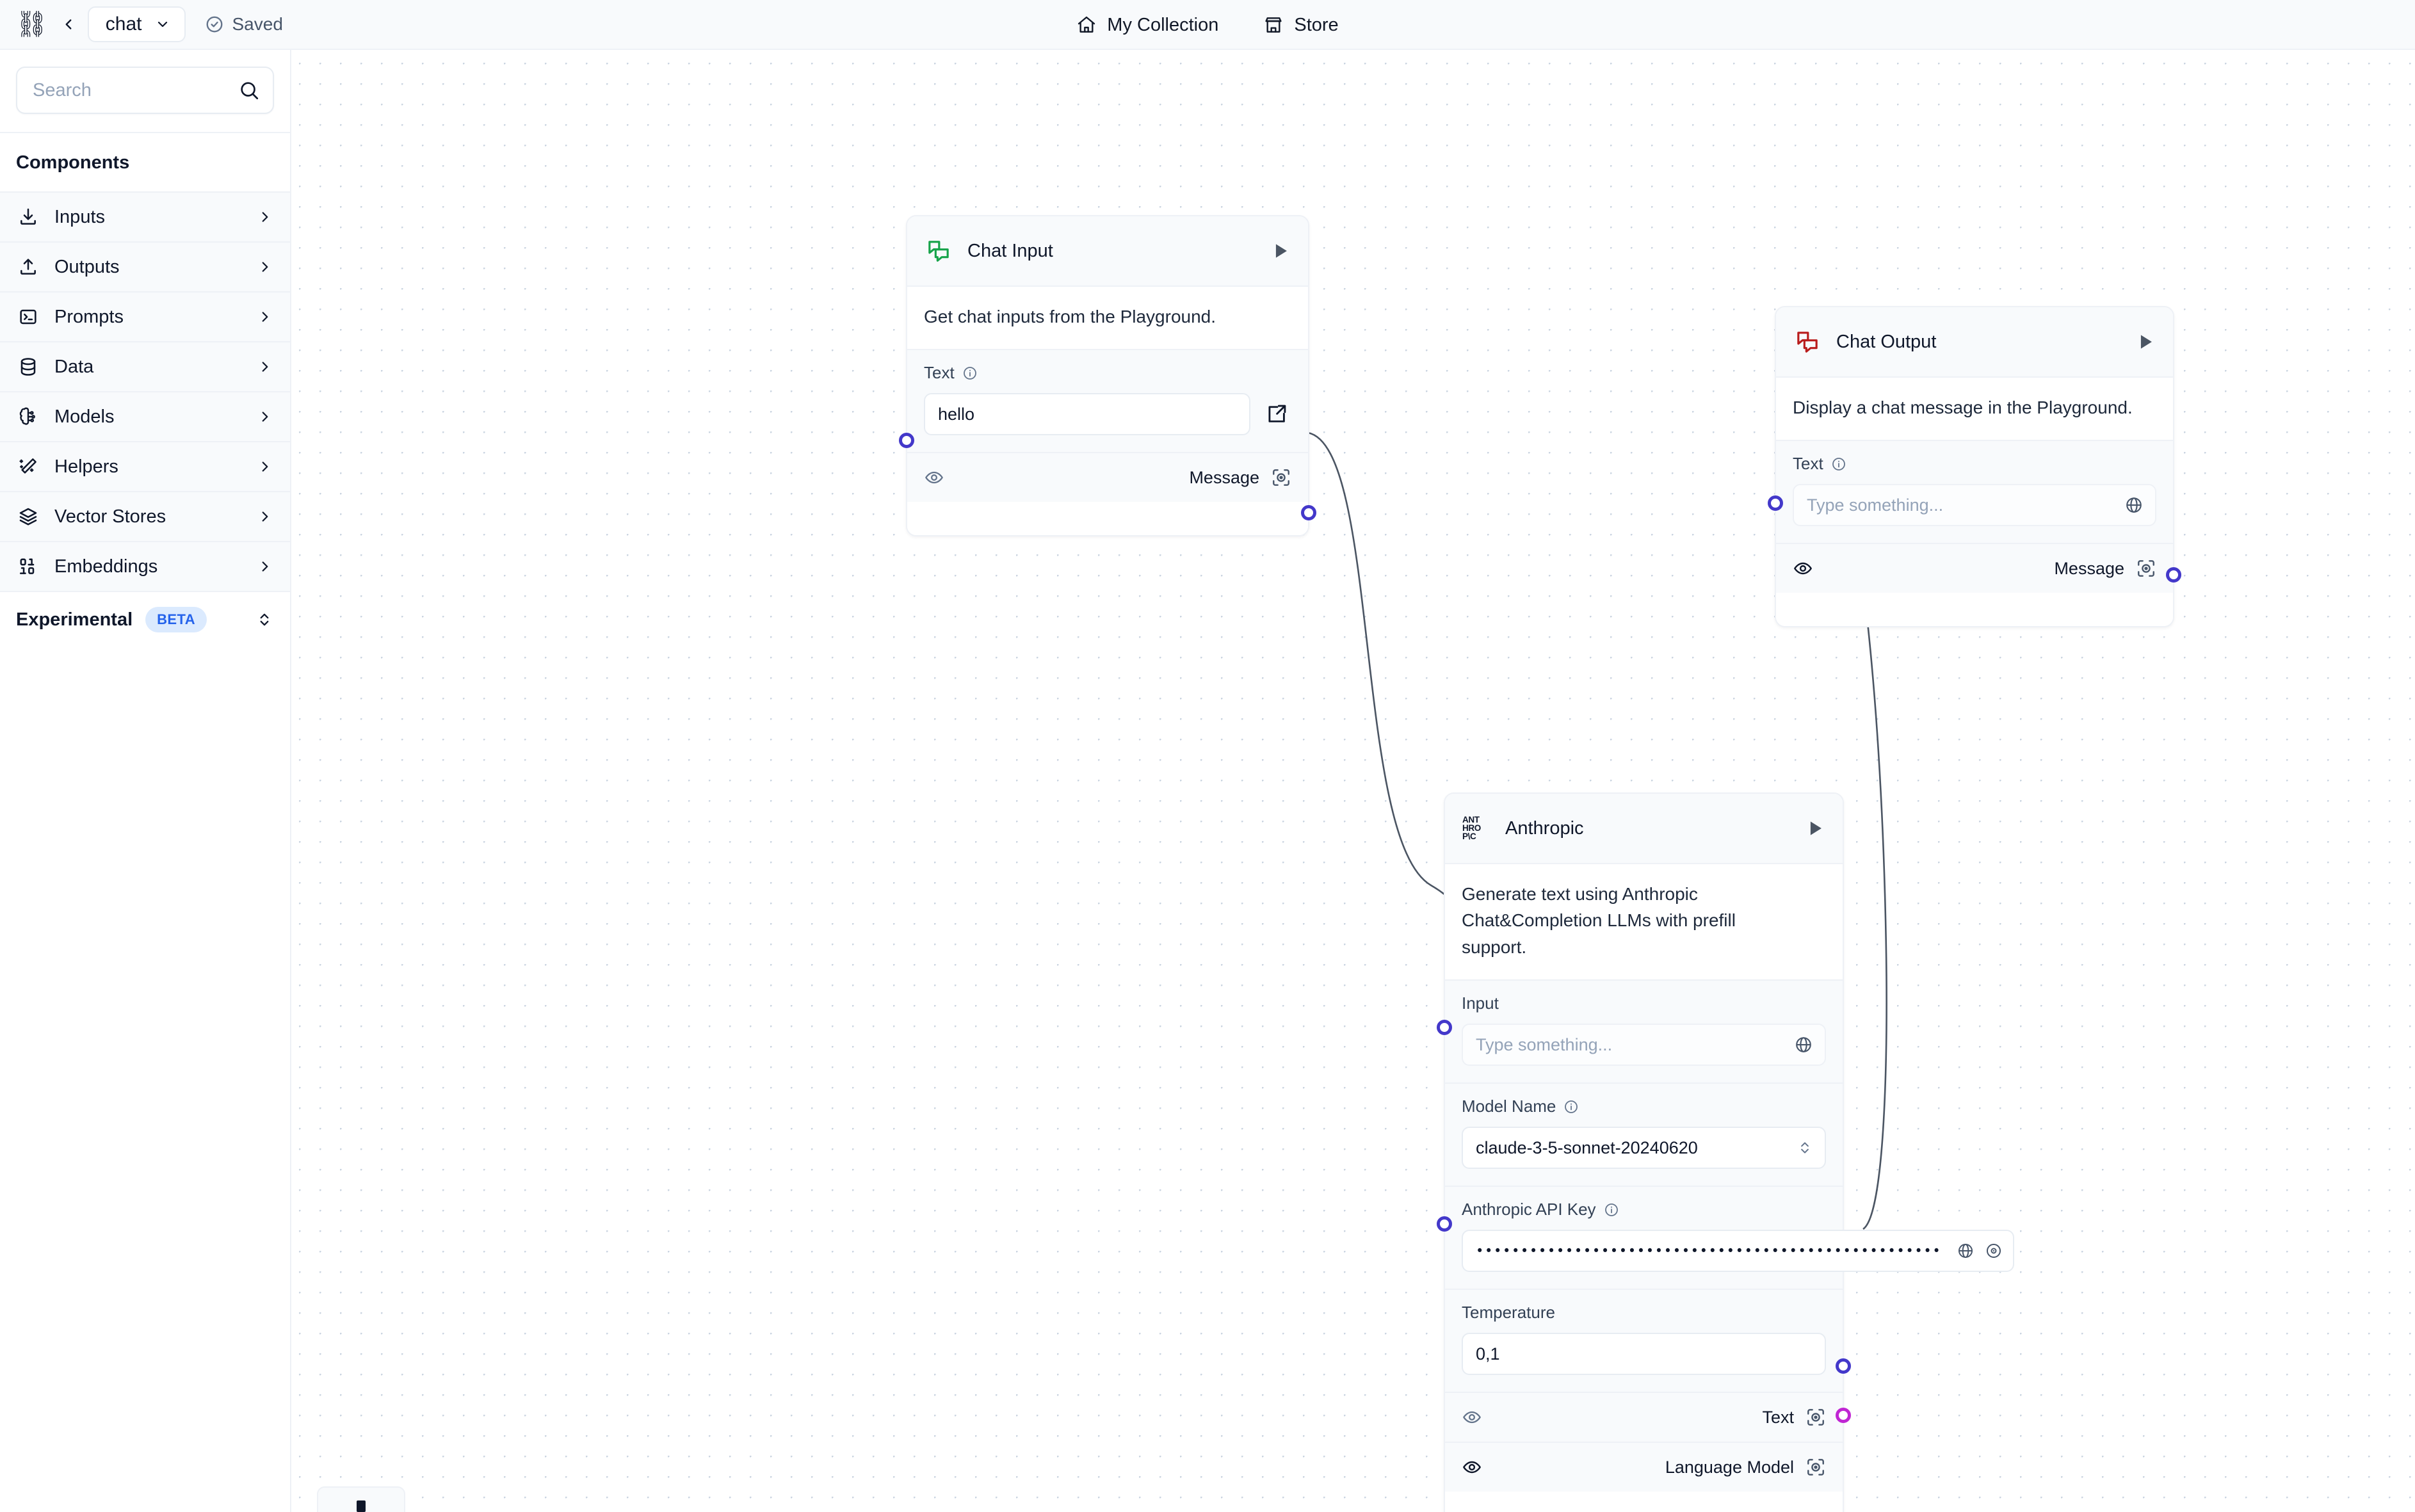  What do you see at coordinates (1444, 1224) in the screenshot?
I see `handle-anthropic-api-key-in` at bounding box center [1444, 1224].